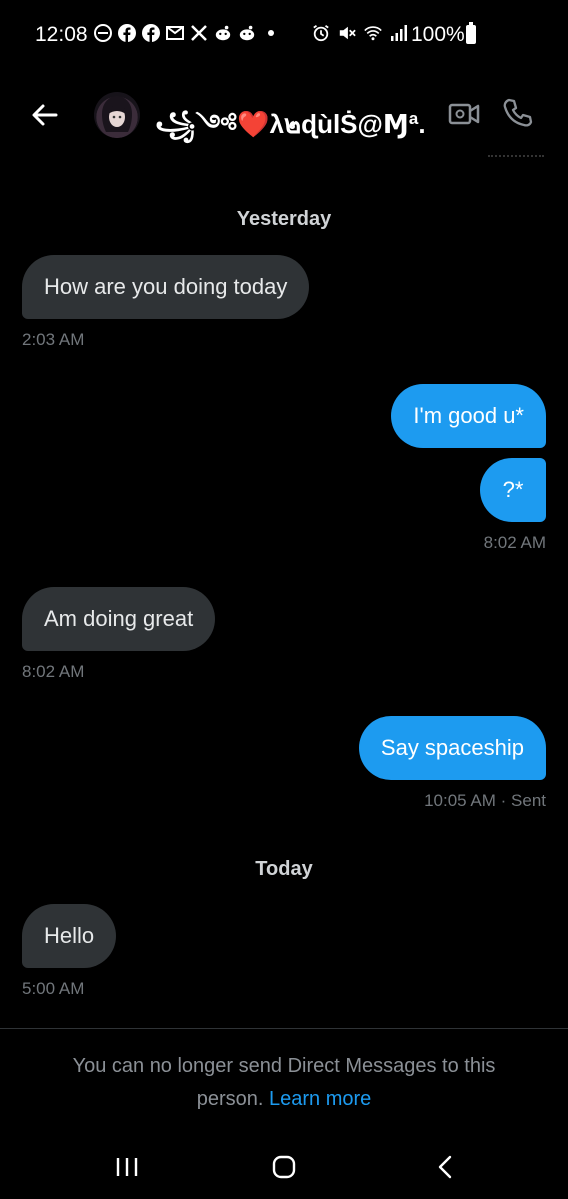 Image resolution: width=568 pixels, height=1199 pixels. Describe the element at coordinates (166, 287) in the screenshot. I see `message-bubble-incoming: How are you doing today` at that location.